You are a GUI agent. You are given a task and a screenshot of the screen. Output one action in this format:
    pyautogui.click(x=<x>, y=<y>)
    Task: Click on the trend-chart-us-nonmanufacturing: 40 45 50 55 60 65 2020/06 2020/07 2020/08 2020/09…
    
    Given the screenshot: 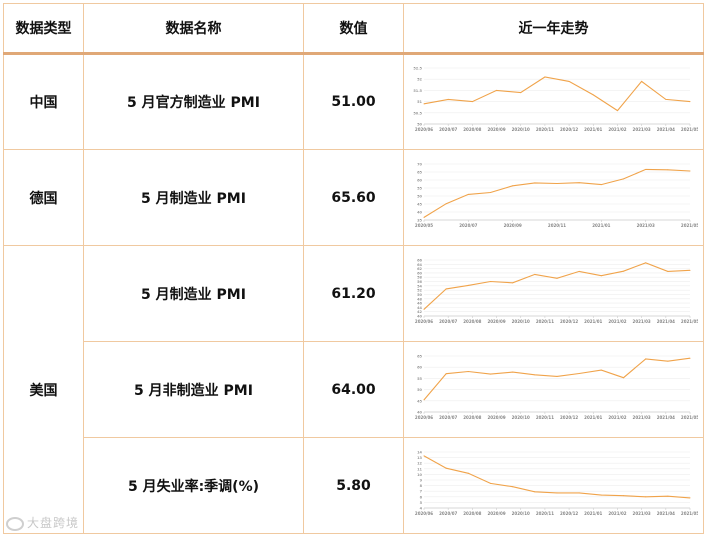 What is the action you would take?
    pyautogui.click(x=555, y=387)
    